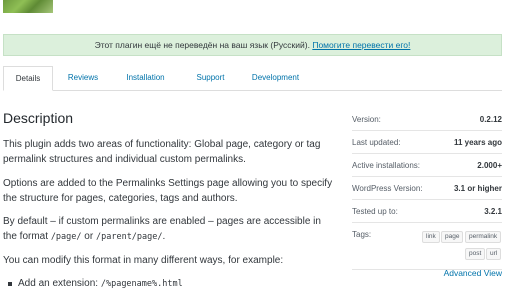 Image resolution: width=516 pixels, height=291 pixels. I want to click on meta-value: 0.2.12, so click(490, 119).